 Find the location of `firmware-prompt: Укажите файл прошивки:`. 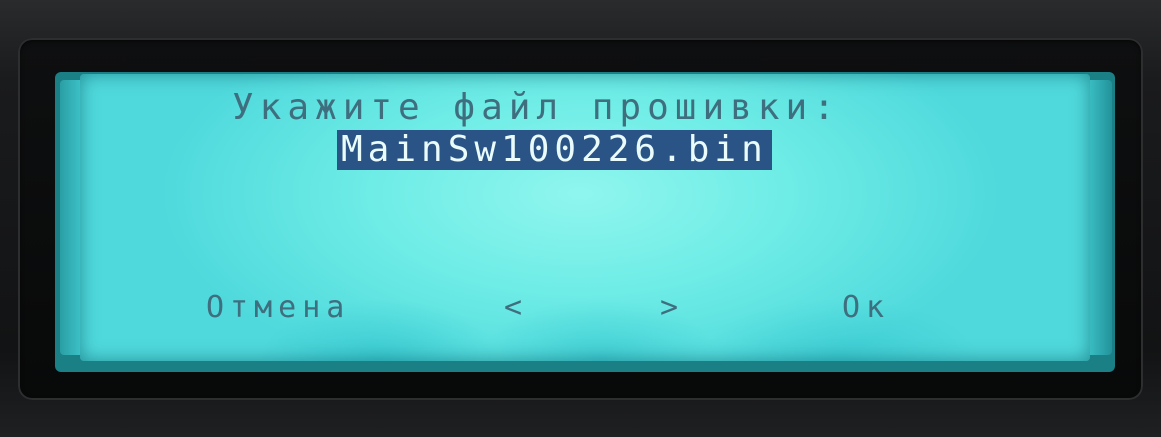

firmware-prompt: Укажите файл прошивки: is located at coordinates (536, 107).